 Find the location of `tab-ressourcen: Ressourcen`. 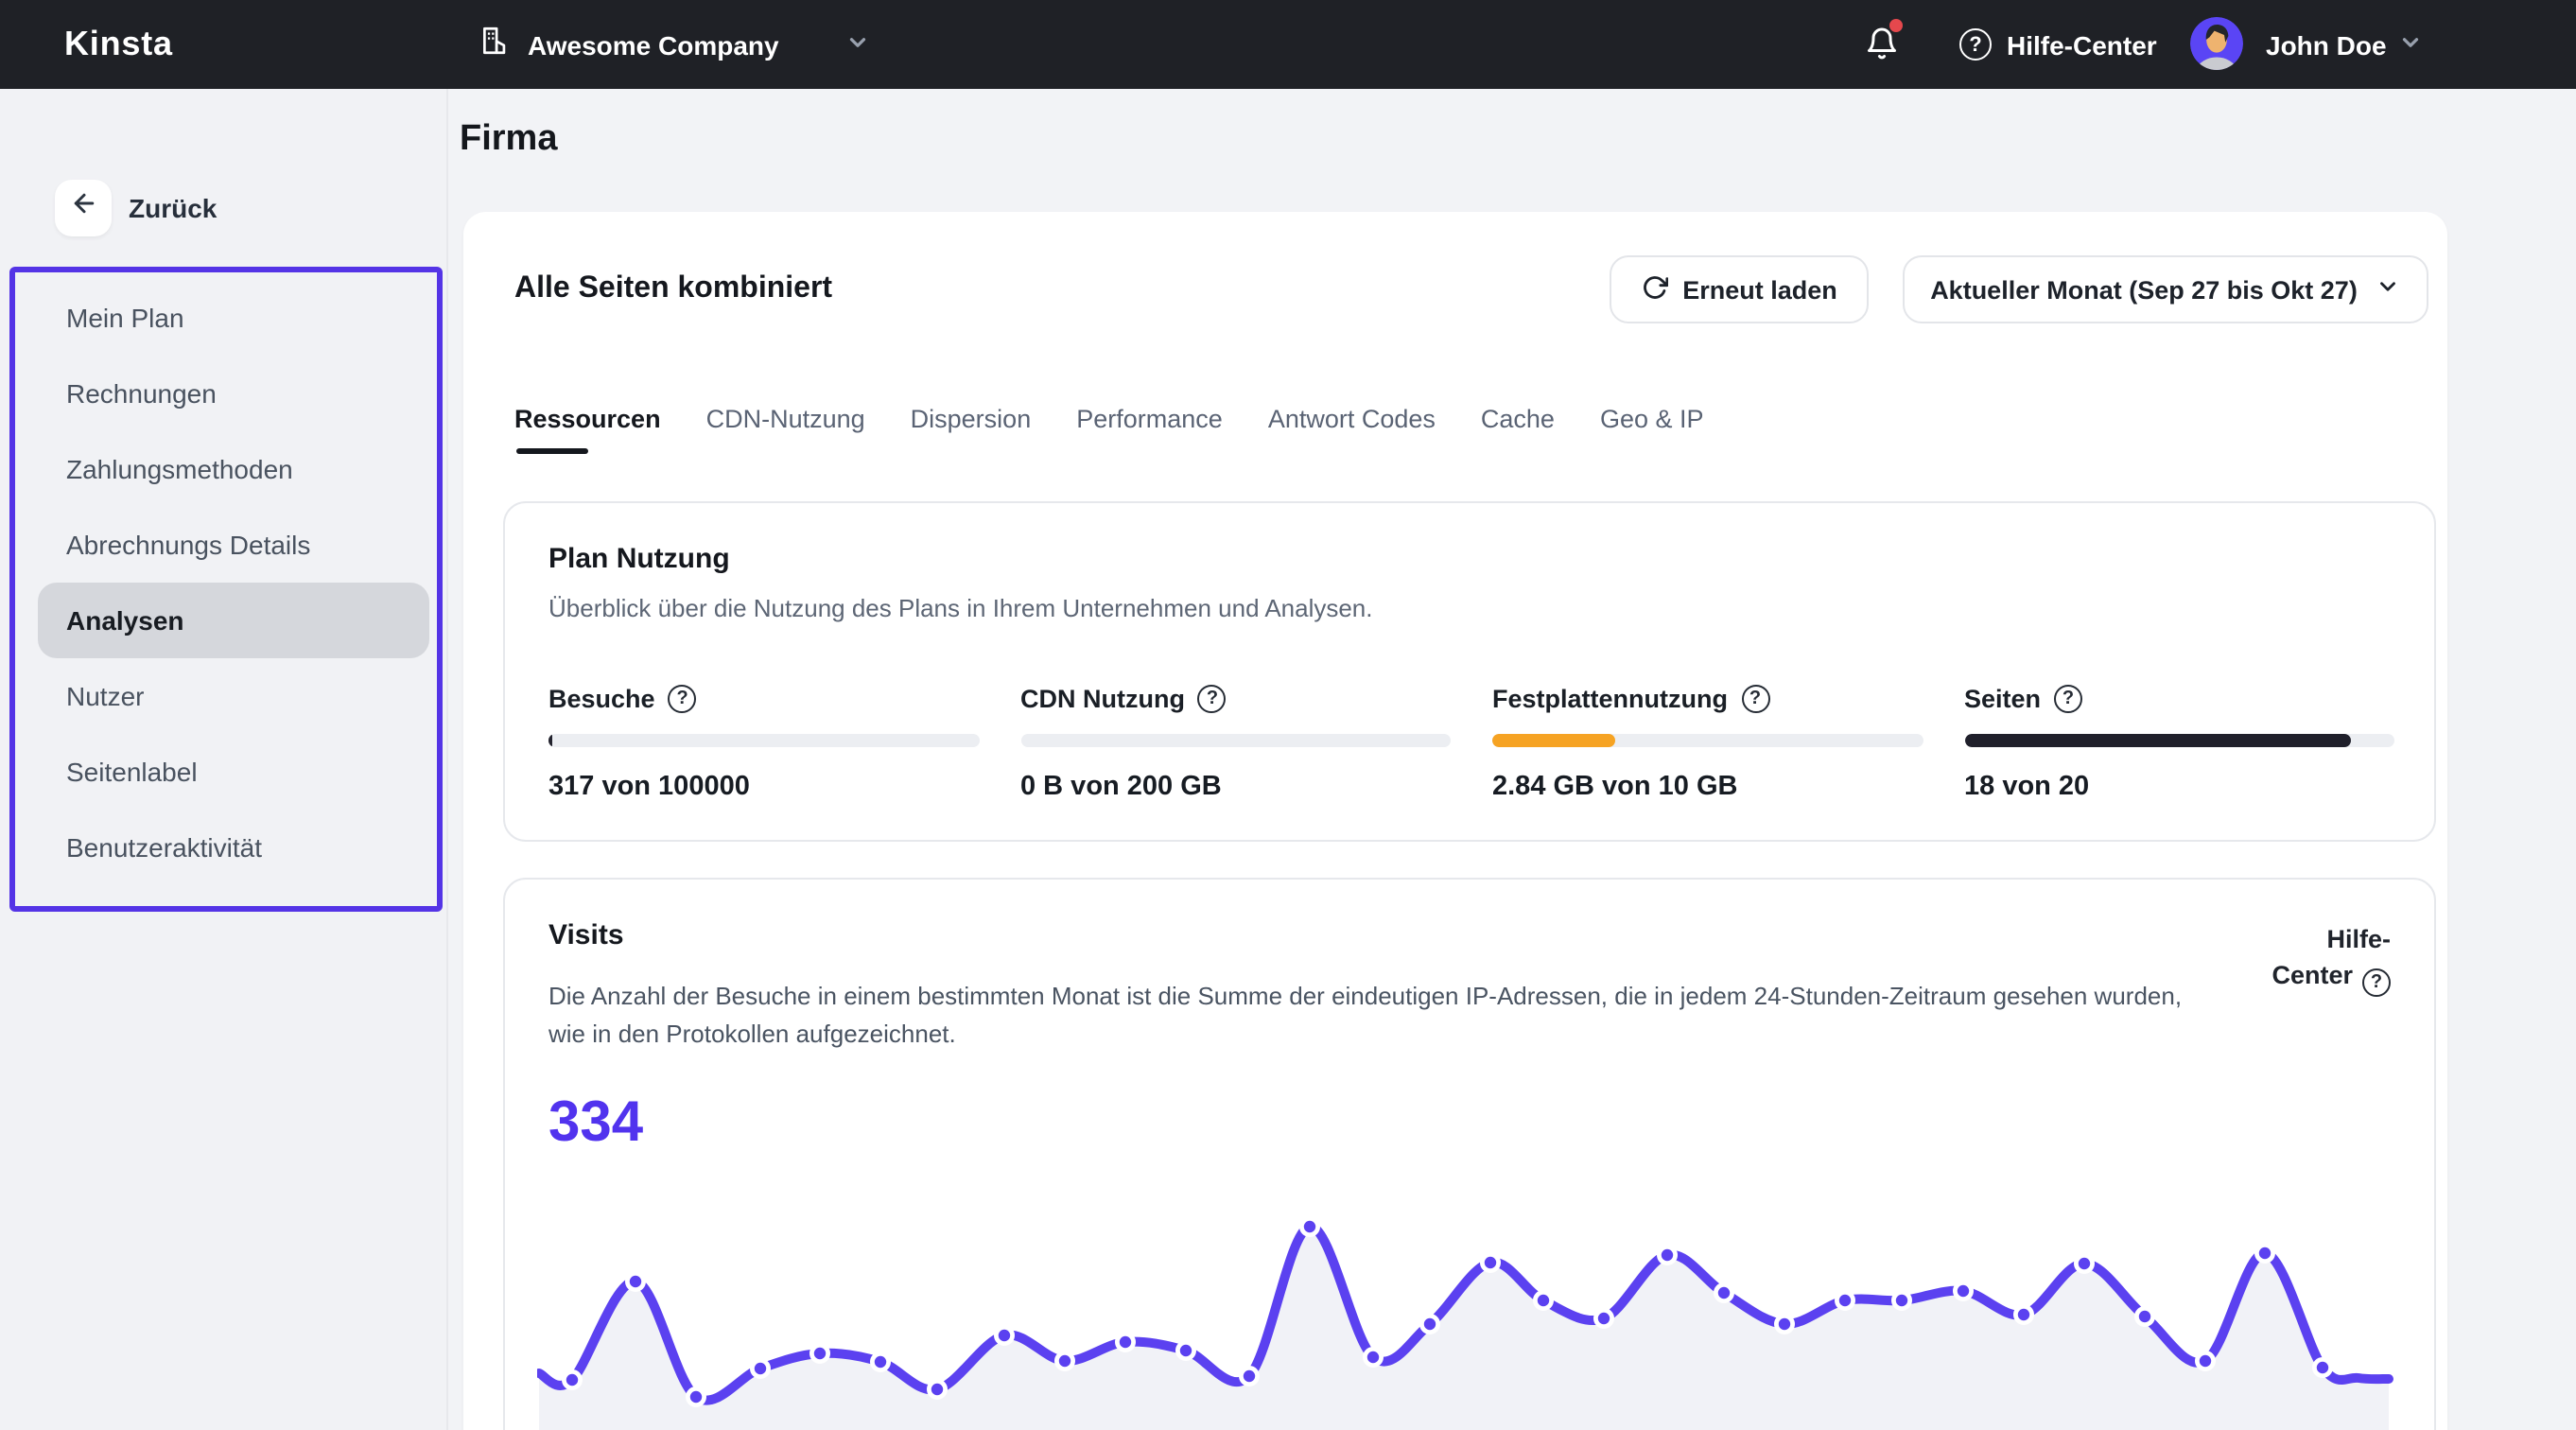

tab-ressourcen: Ressourcen is located at coordinates (587, 430).